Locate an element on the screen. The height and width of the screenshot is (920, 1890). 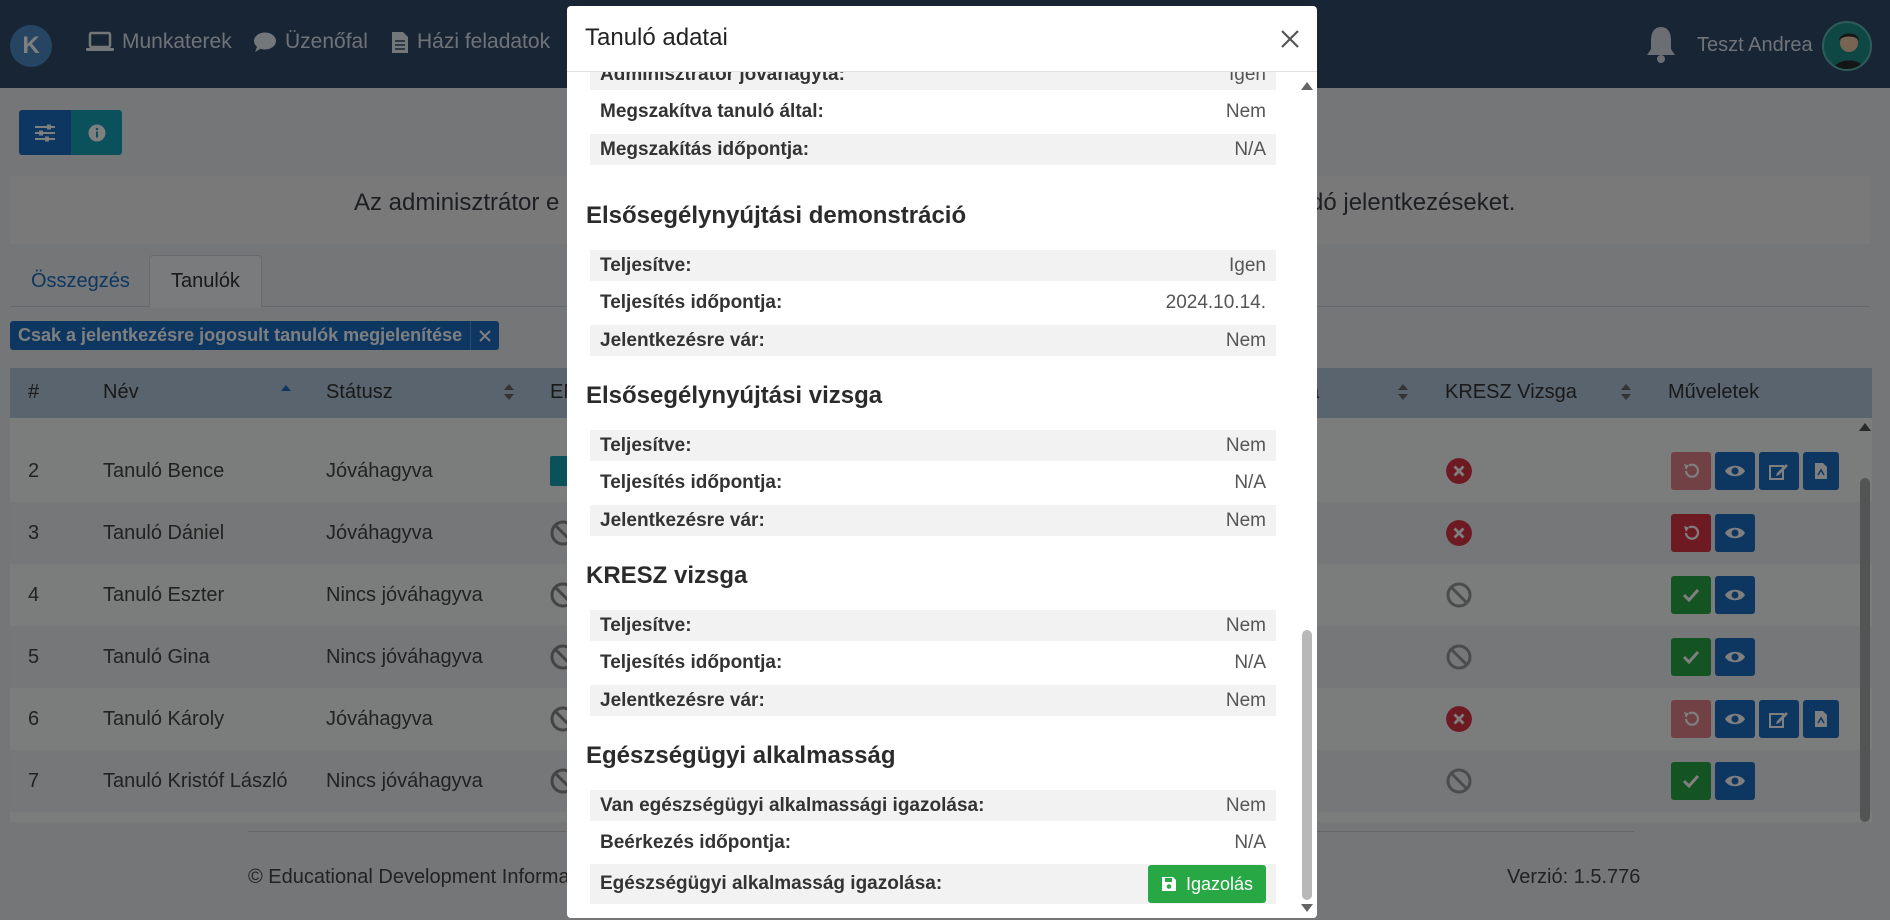
section-title: Egészségügyi alkalmasság is located at coordinates (741, 755).